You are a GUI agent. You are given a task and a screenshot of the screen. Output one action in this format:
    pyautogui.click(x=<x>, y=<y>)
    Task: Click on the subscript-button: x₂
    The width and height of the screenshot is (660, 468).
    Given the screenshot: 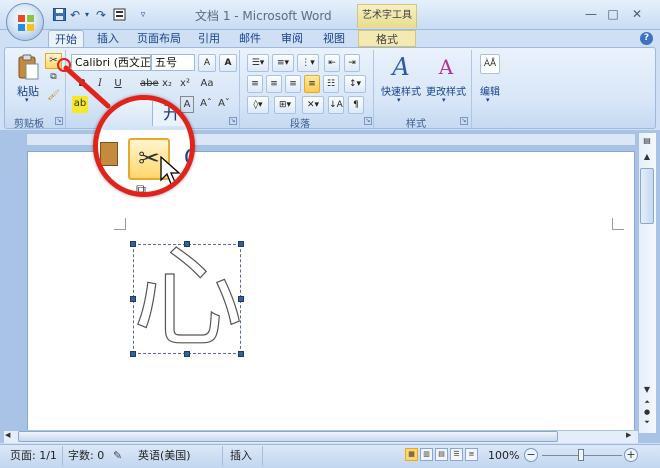 What is the action you would take?
    pyautogui.click(x=167, y=84)
    